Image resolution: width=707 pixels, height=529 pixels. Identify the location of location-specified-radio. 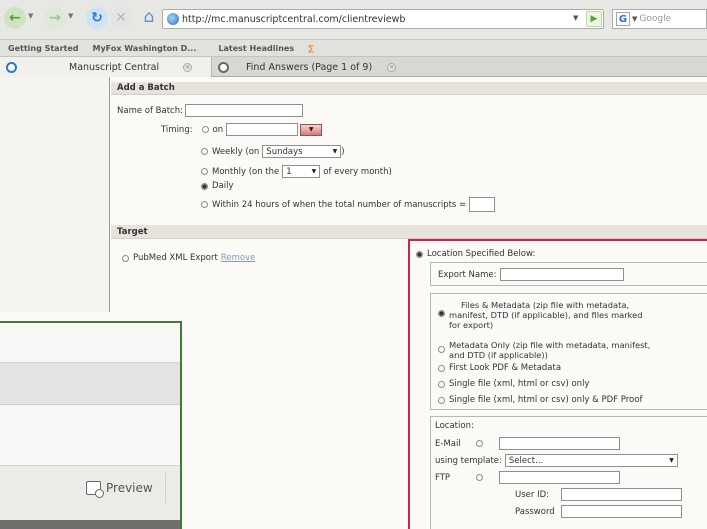
(419, 254).